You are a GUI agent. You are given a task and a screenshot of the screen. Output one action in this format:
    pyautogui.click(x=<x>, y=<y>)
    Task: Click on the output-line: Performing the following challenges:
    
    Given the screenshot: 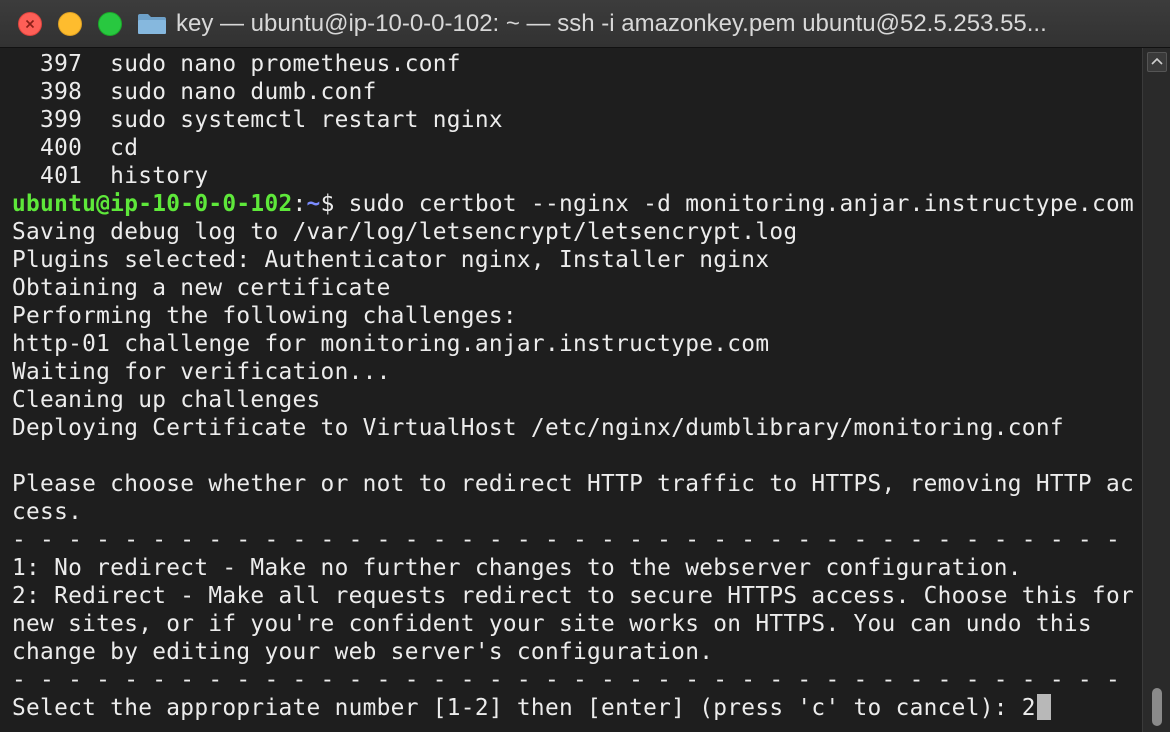 What is the action you would take?
    pyautogui.click(x=264, y=316)
    